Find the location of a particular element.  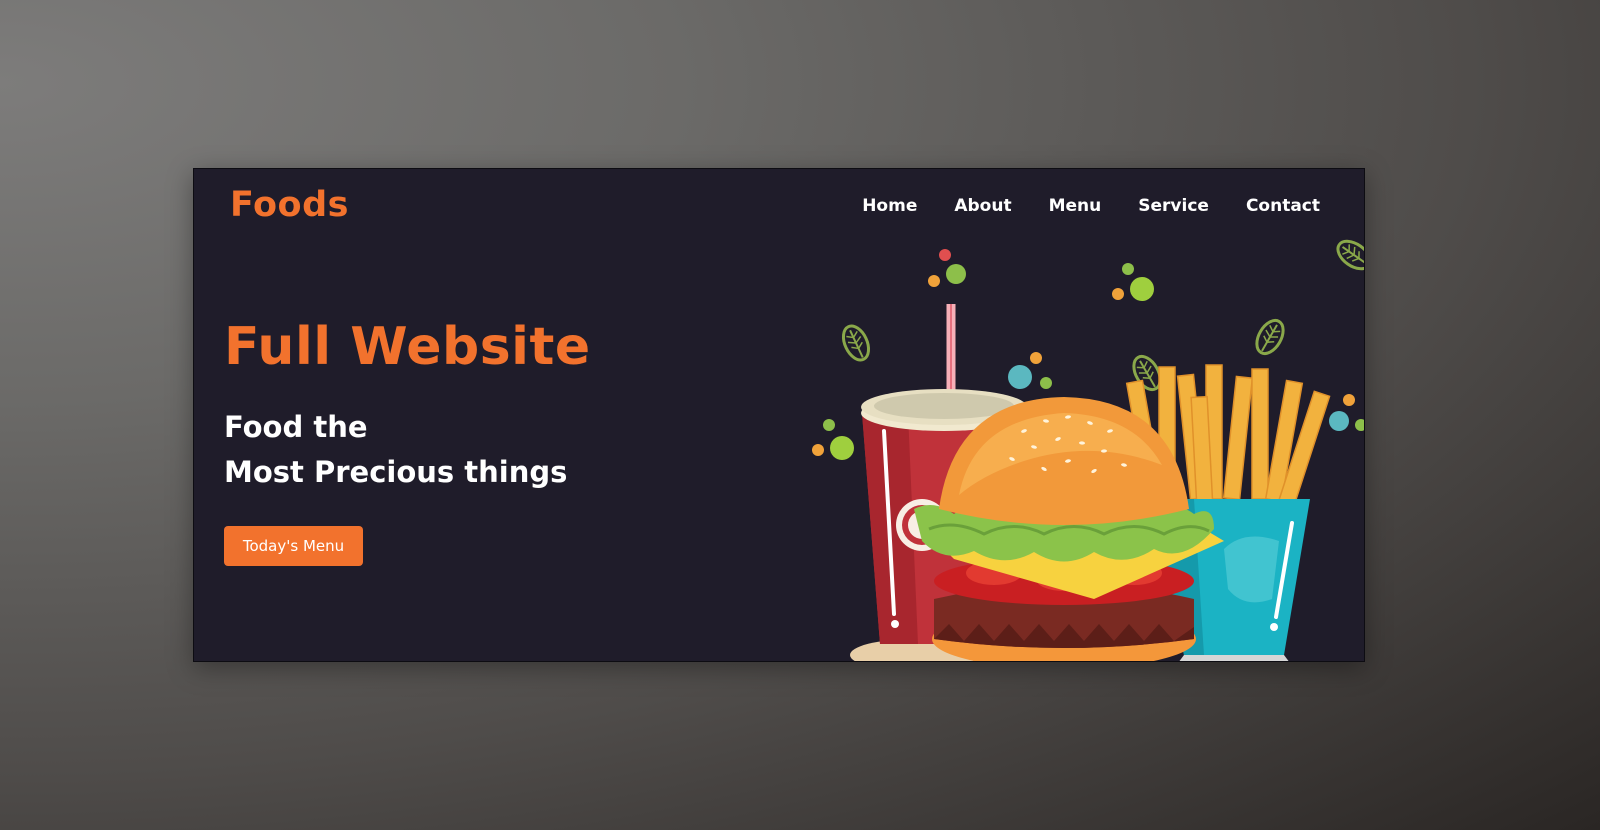

main-nav: Home About Menu Service Contact is located at coordinates (1091, 206).